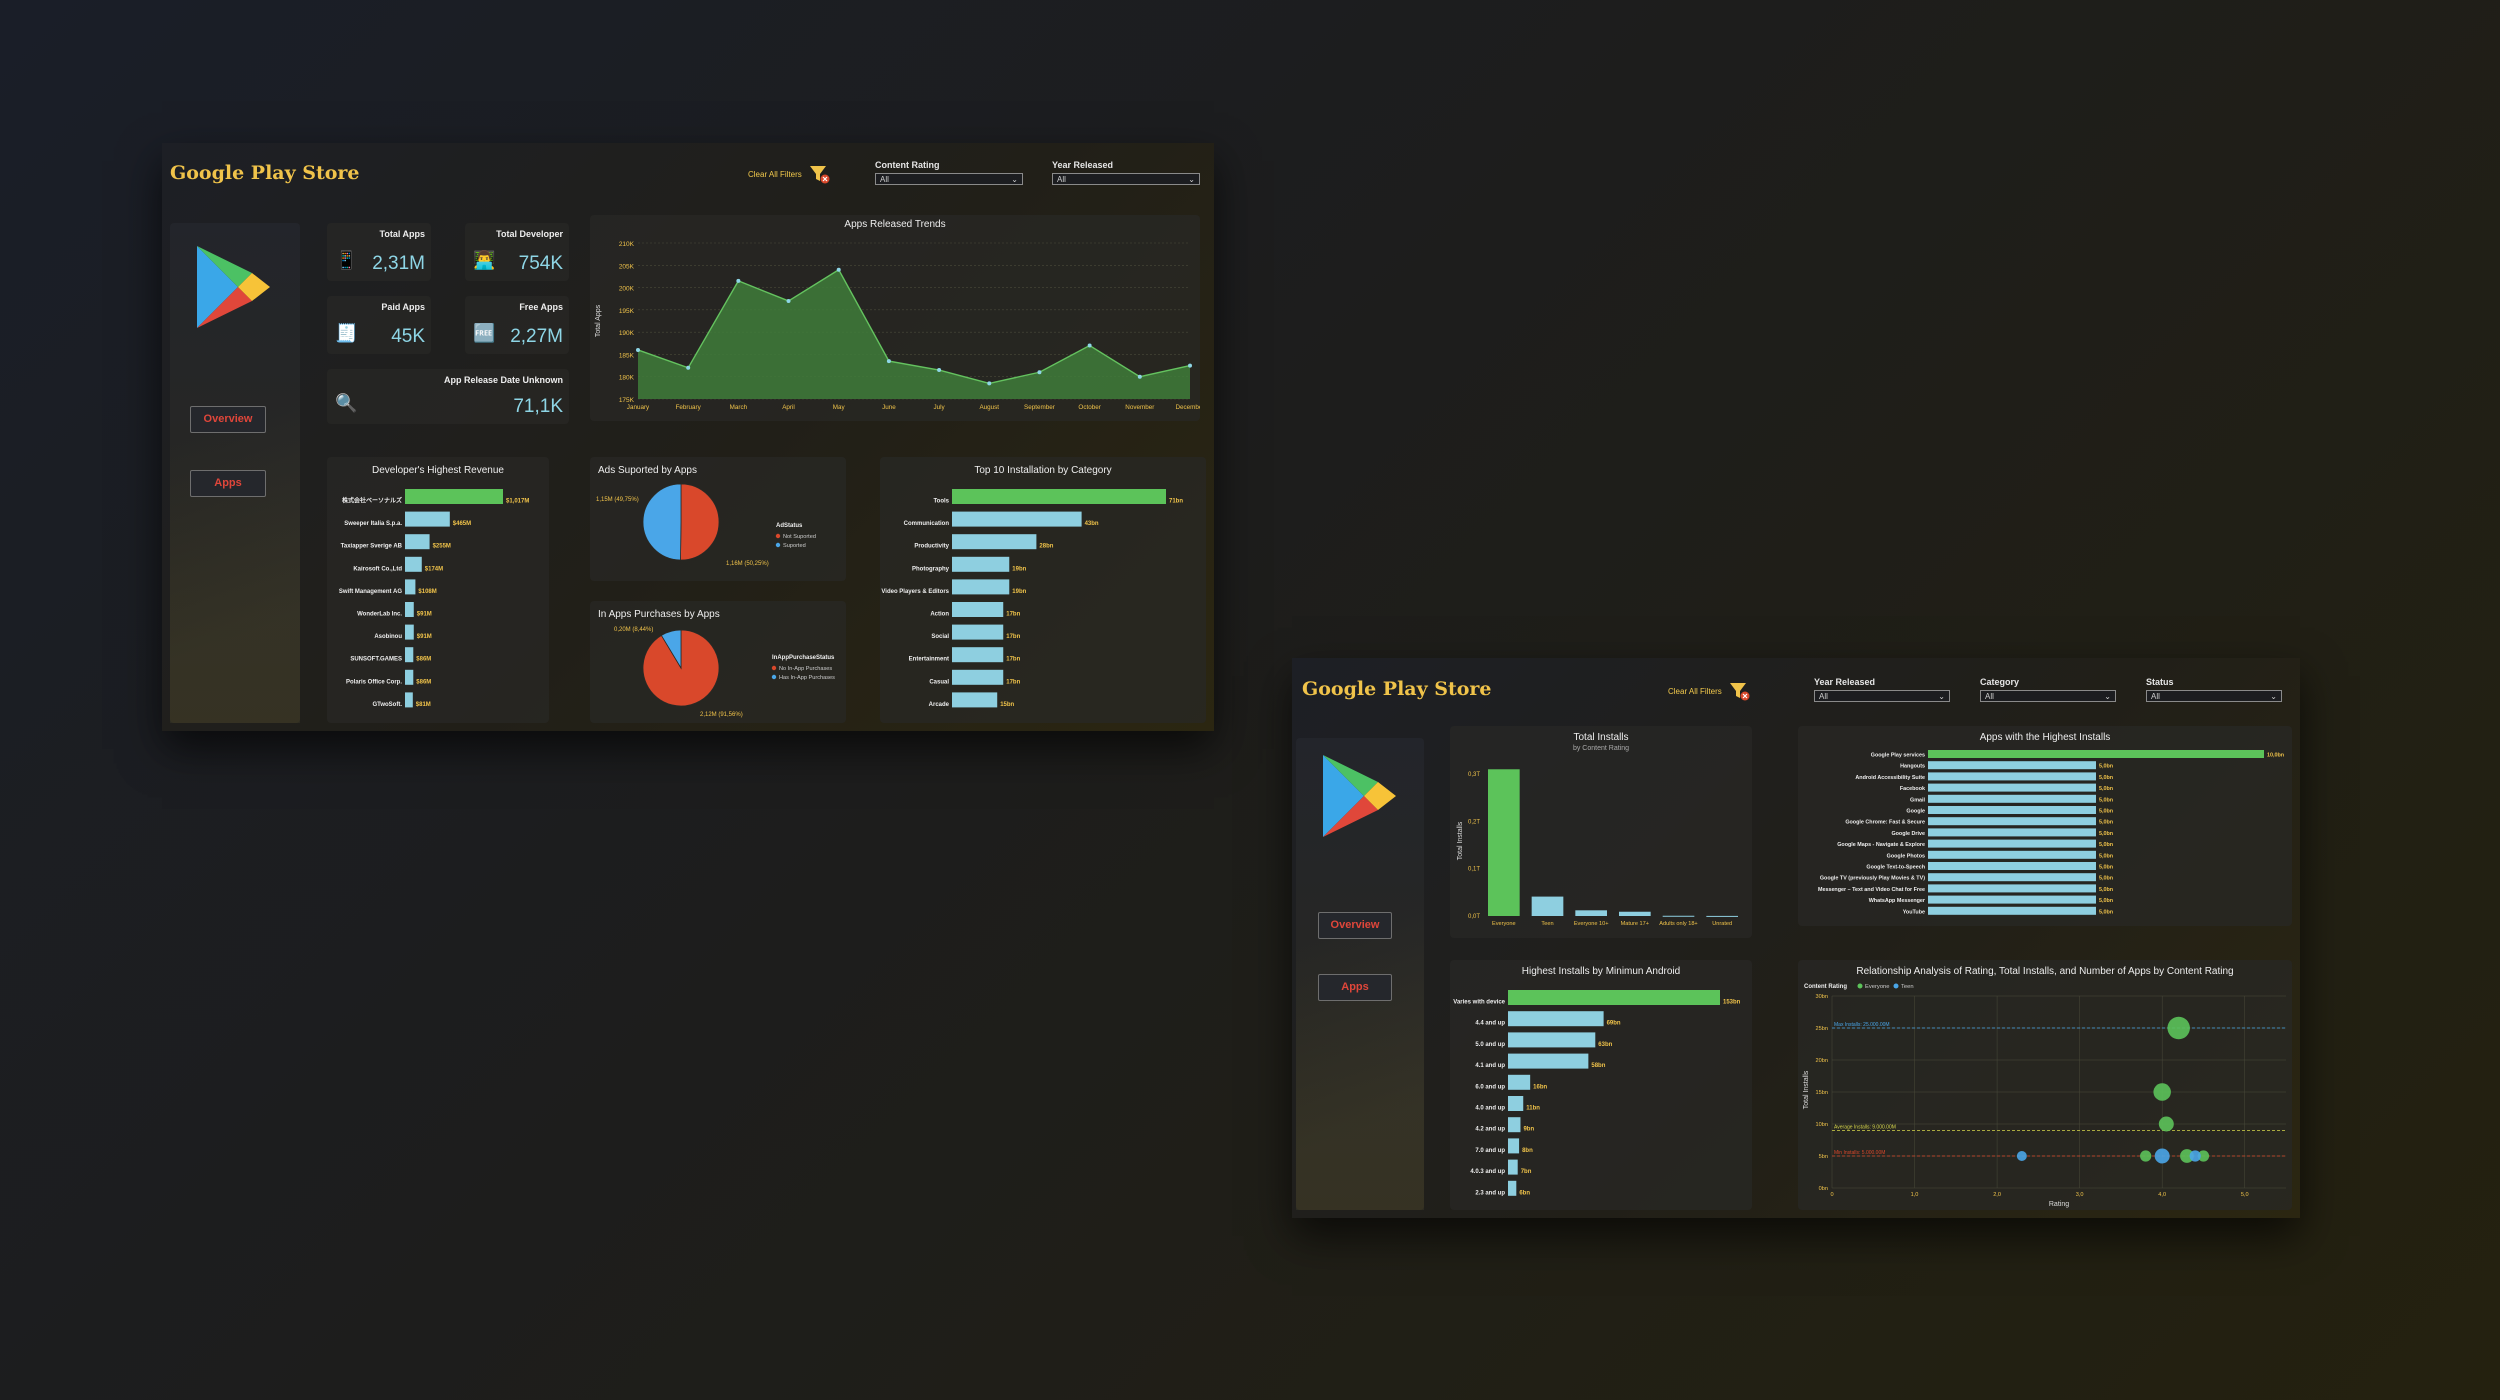 The image size is (2500, 1400). What do you see at coordinates (789, 526) in the screenshot?
I see `legend-title: AdStatus` at bounding box center [789, 526].